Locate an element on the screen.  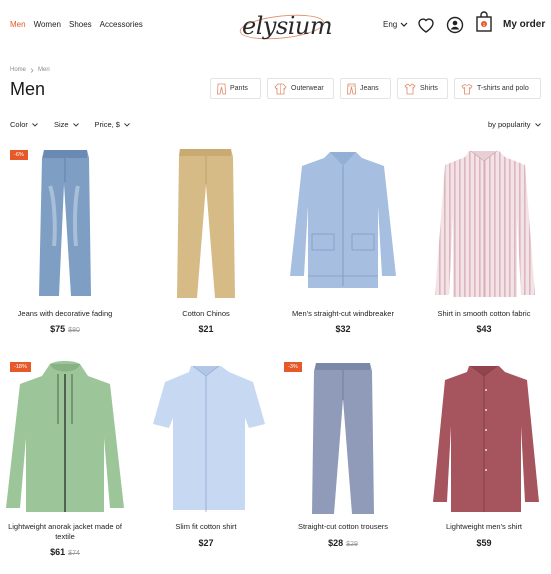
color-filter-label: Color is located at coordinates (19, 124).